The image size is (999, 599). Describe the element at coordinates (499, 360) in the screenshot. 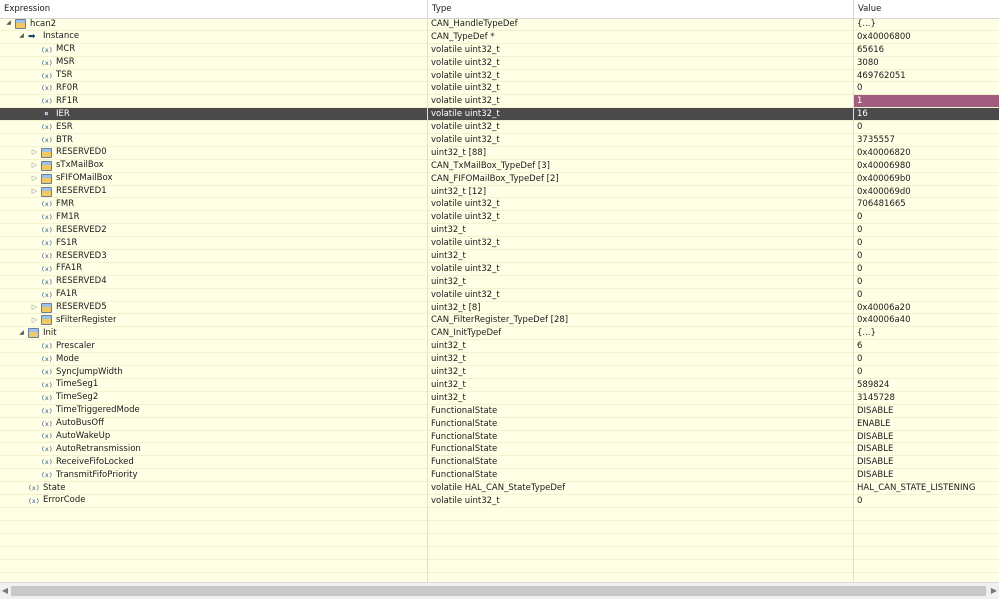

I see `tree-row: Mode uint32_t0` at that location.